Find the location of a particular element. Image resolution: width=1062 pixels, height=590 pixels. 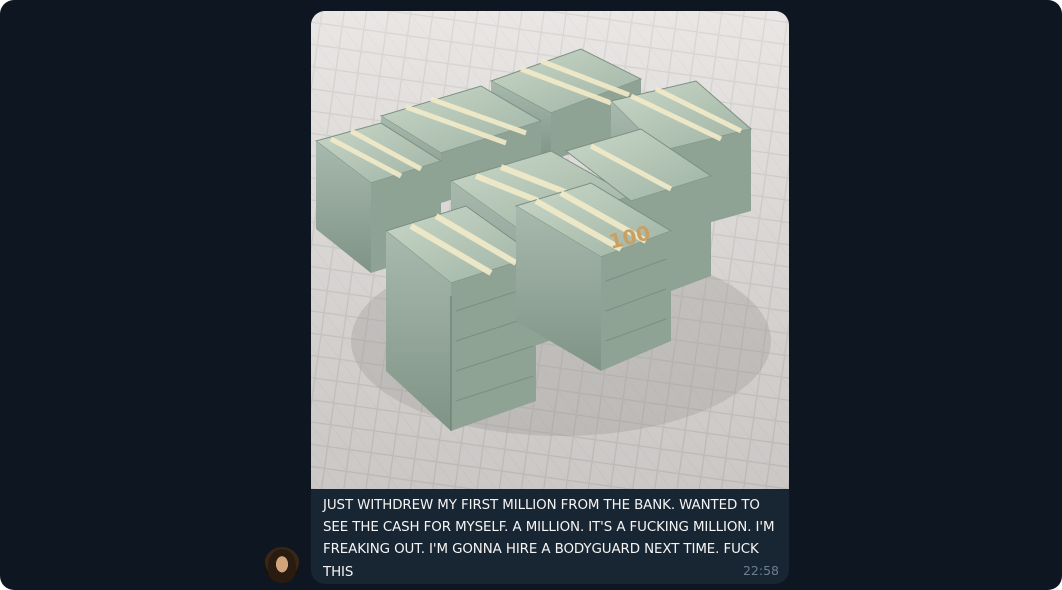

sender-avatar is located at coordinates (282, 565).